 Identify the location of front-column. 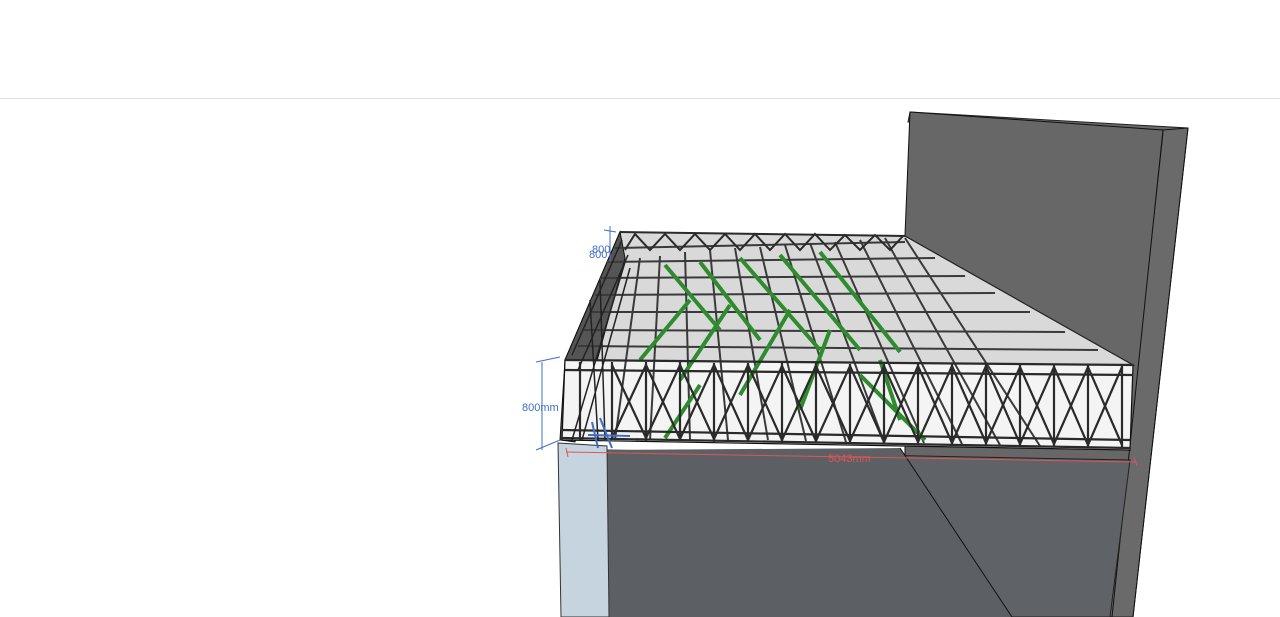
(583, 529).